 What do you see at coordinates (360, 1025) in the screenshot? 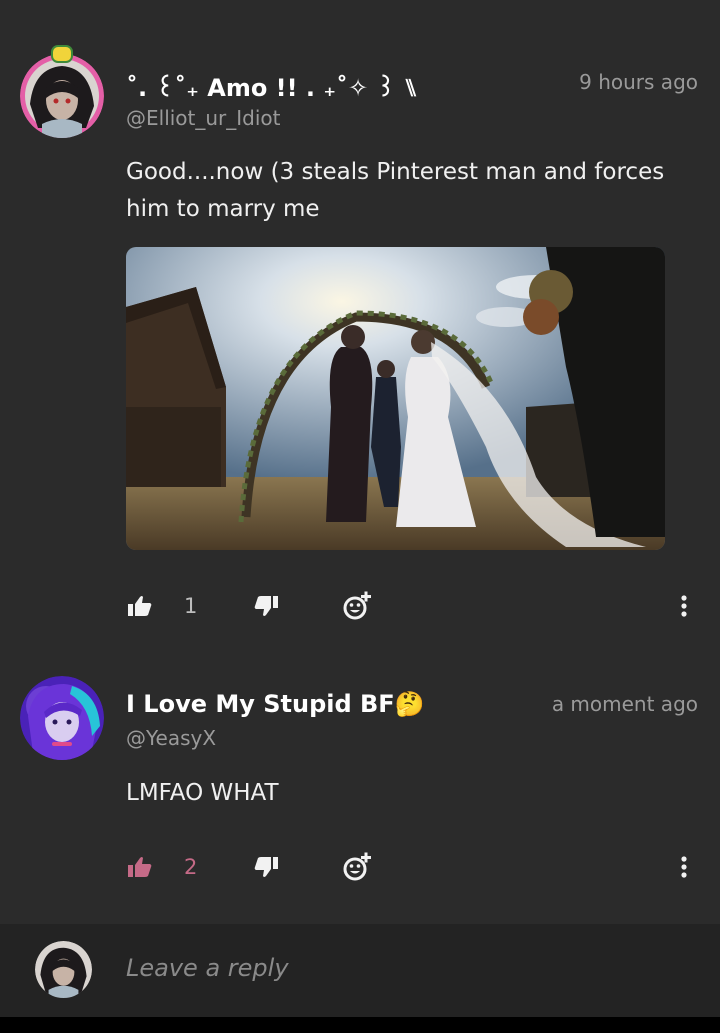
I see `bottom-edge` at bounding box center [360, 1025].